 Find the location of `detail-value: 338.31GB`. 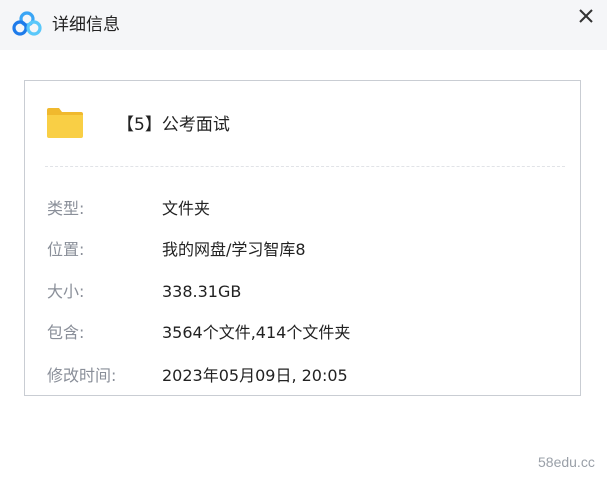

detail-value: 338.31GB is located at coordinates (202, 291).